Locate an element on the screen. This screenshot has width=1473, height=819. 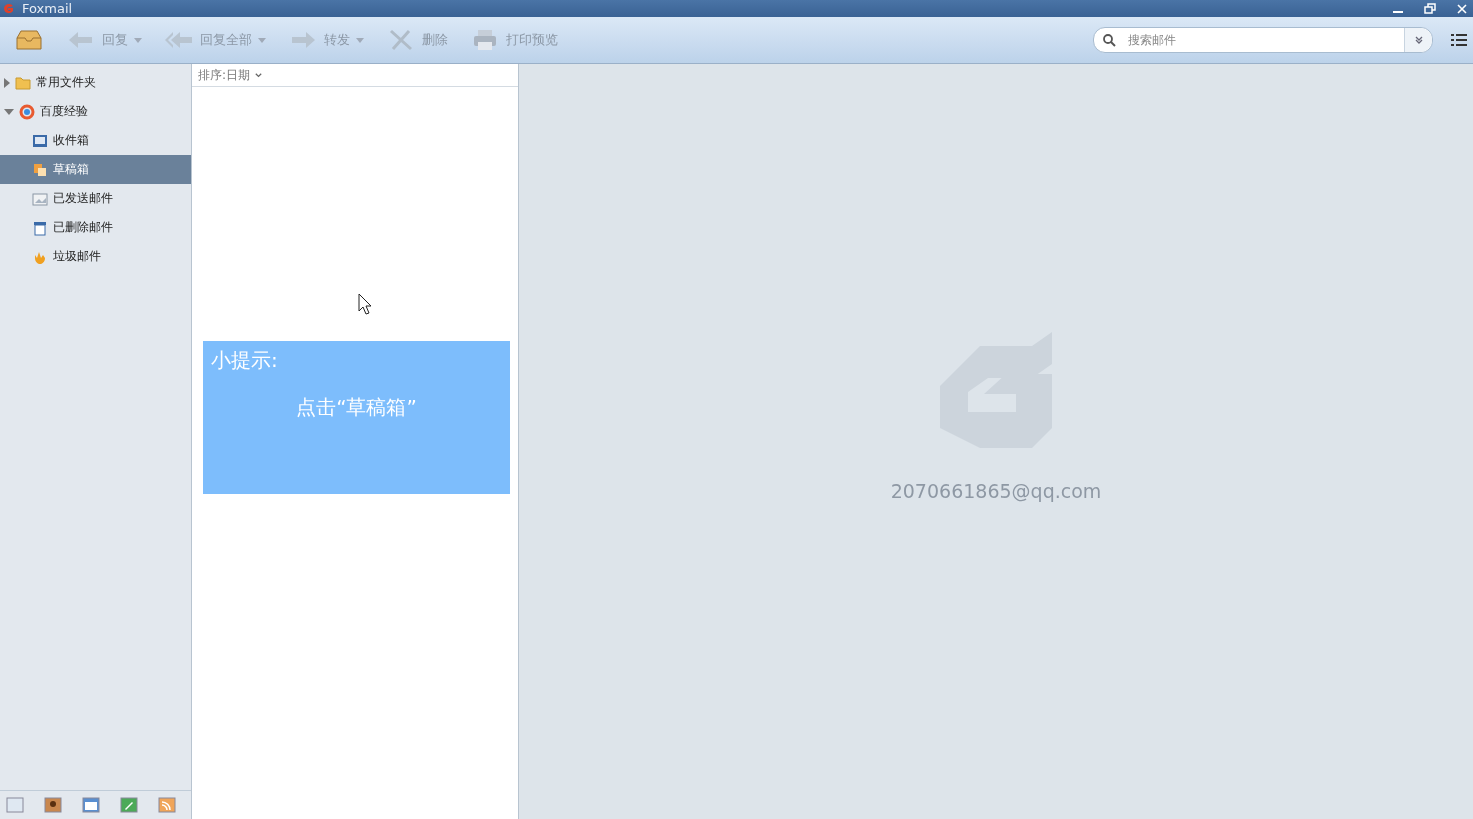
inbox-tray-icon is located at coordinates (29, 40).